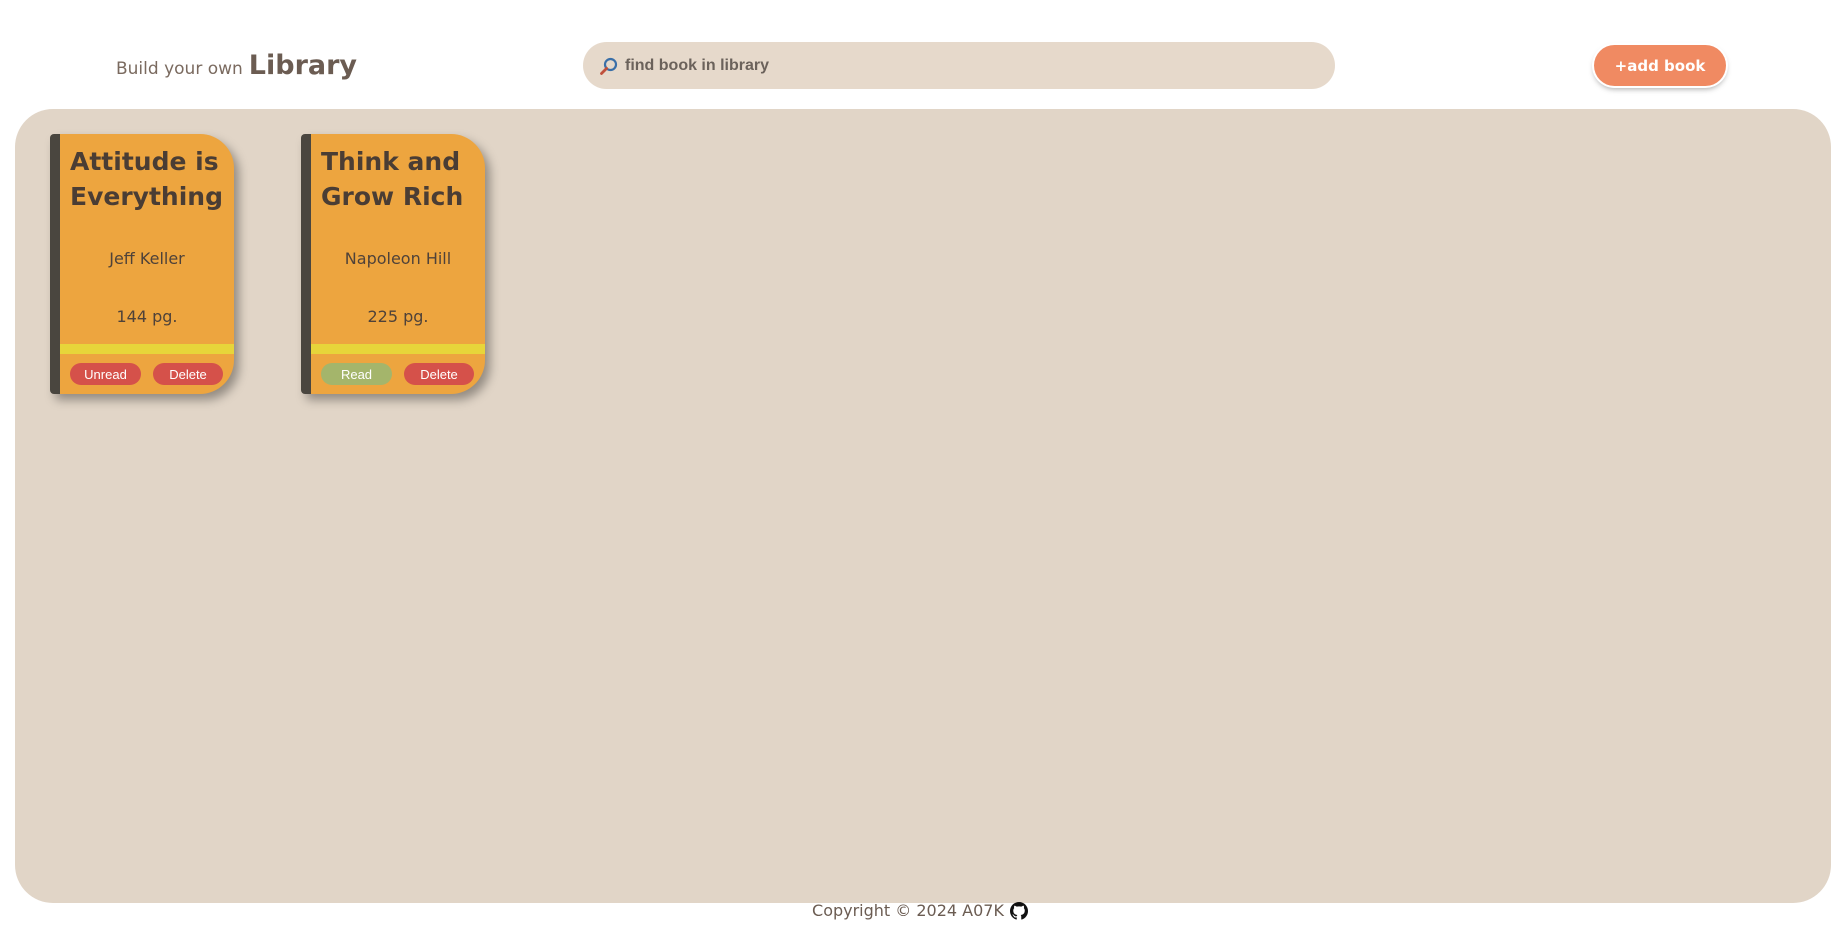  What do you see at coordinates (146, 179) in the screenshot?
I see `book-title: Attitude is Everything` at bounding box center [146, 179].